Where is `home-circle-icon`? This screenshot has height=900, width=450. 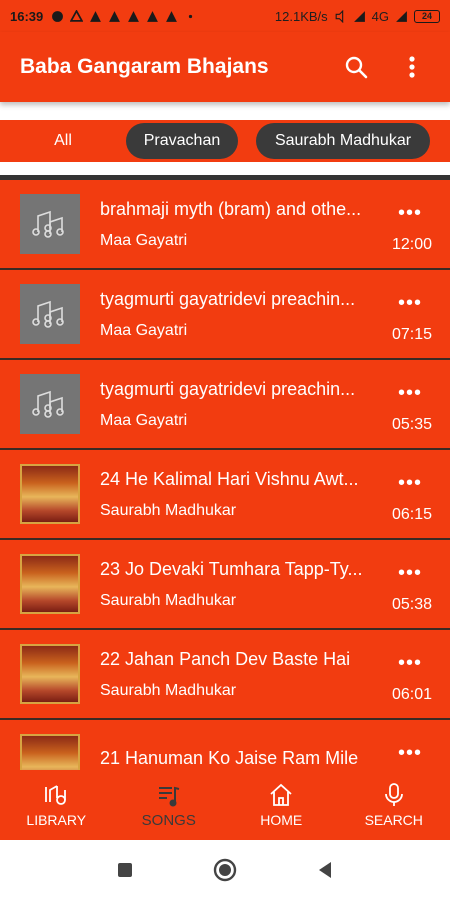
home-circle-icon is located at coordinates (225, 870).